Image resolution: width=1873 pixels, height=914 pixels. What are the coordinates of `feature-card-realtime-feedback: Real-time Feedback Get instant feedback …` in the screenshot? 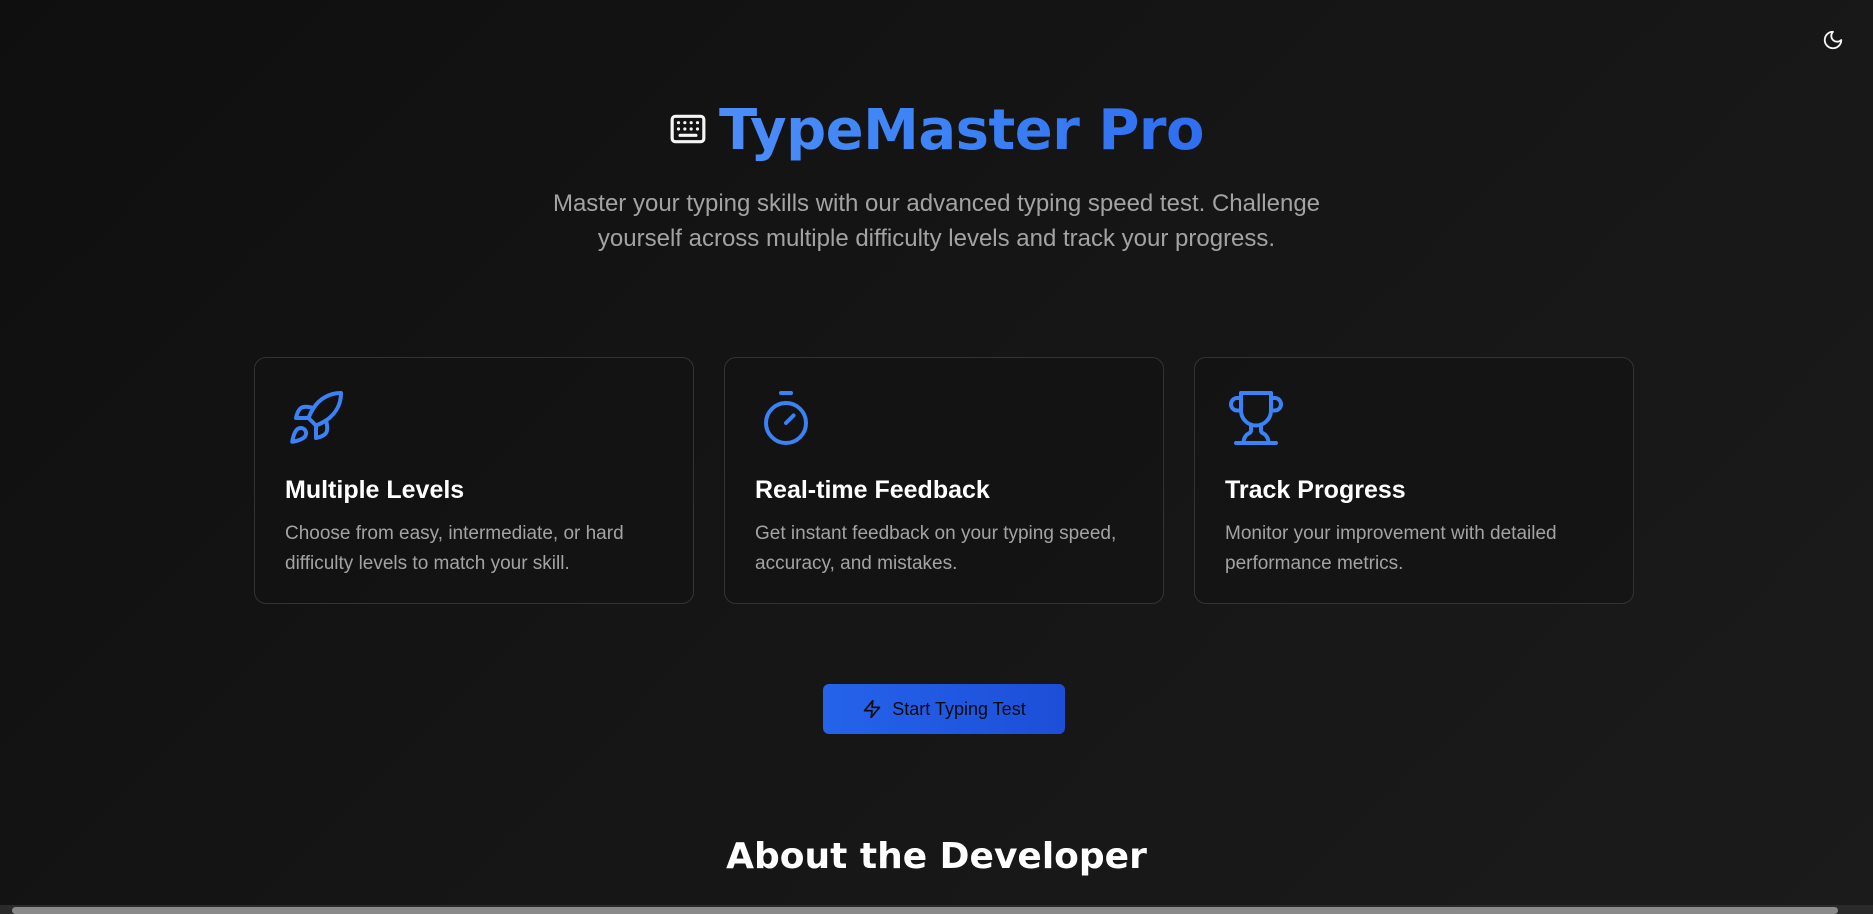 It's located at (944, 480).